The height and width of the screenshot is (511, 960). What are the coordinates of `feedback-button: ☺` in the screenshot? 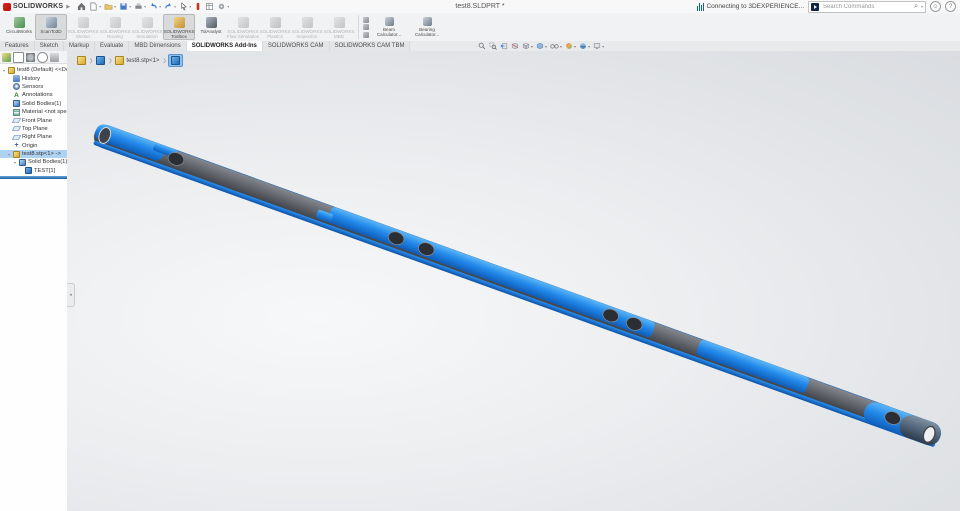 It's located at (935, 6).